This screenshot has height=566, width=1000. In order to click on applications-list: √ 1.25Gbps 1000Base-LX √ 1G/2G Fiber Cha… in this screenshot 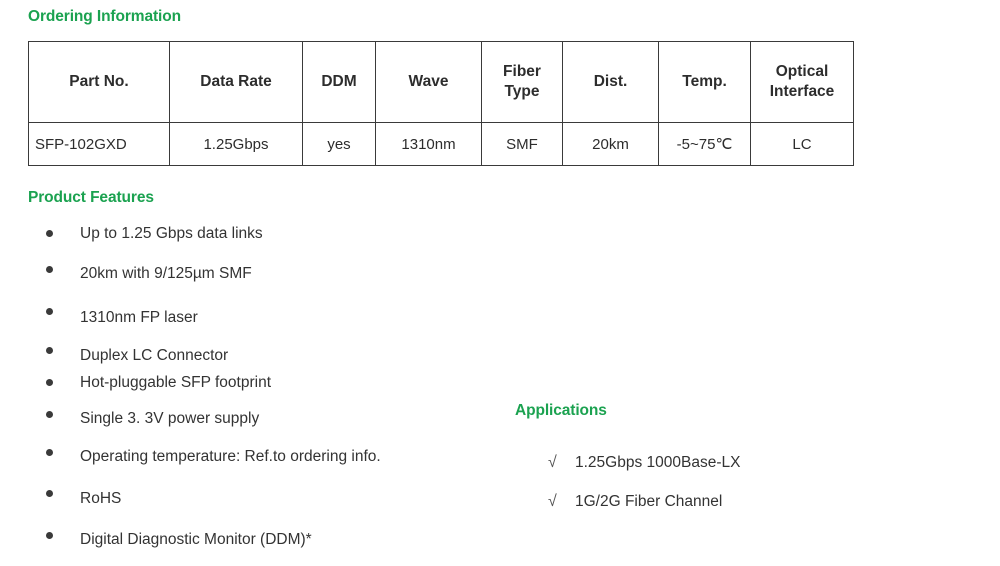, I will do `click(715, 482)`.